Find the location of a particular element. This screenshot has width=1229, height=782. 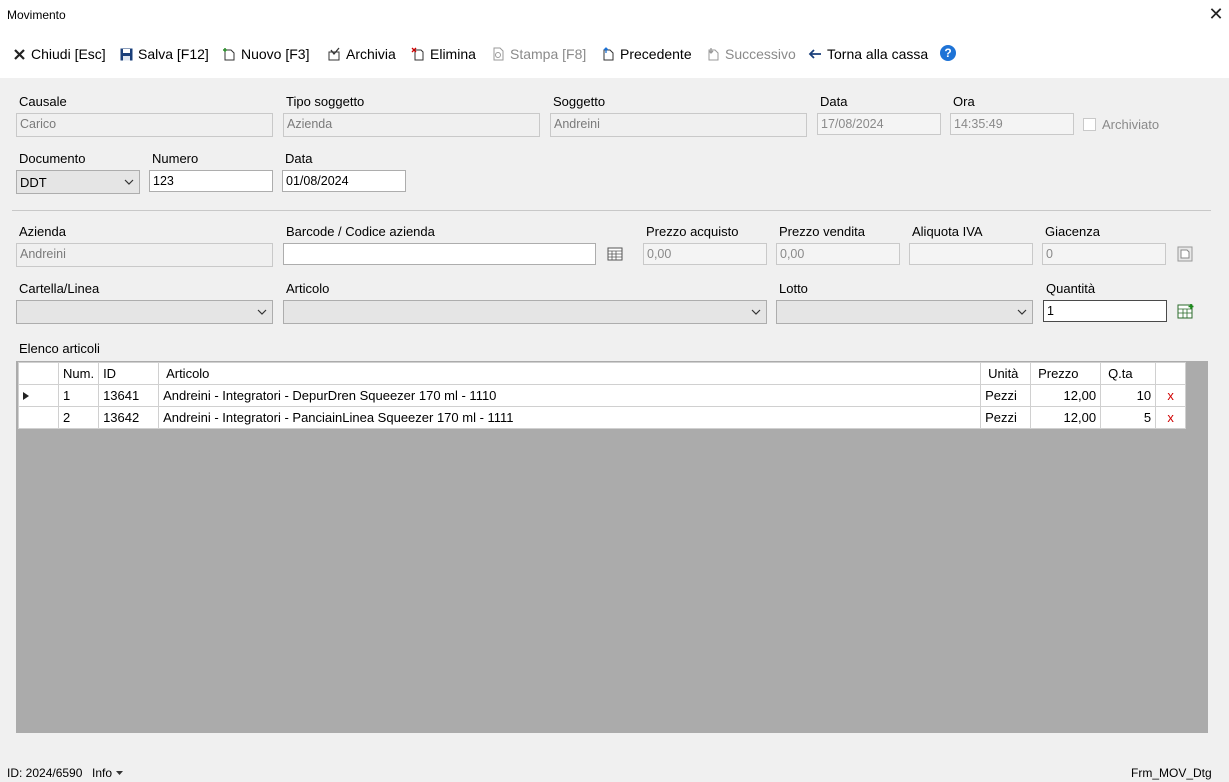

column-header-delete is located at coordinates (1171, 373).